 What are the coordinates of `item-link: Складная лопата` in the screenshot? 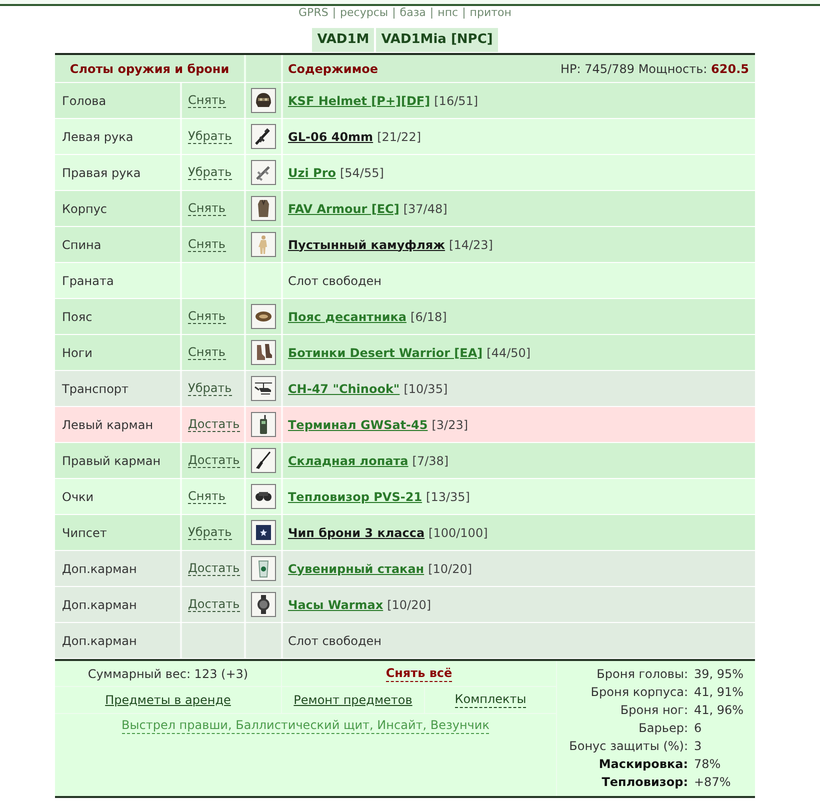 It's located at (348, 461).